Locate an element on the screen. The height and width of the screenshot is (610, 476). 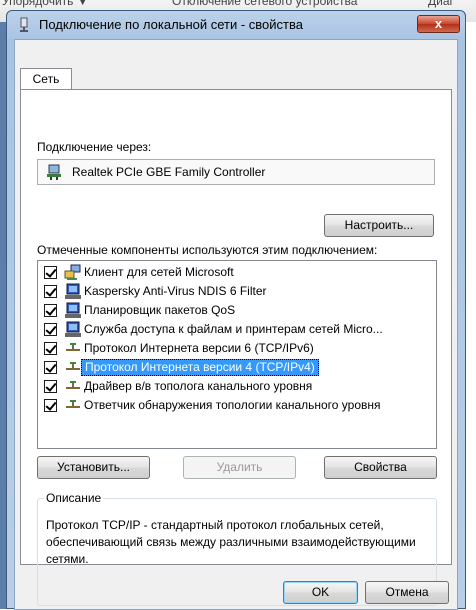
organize-menu: Упорядочить ▼ is located at coordinates (45, 4).